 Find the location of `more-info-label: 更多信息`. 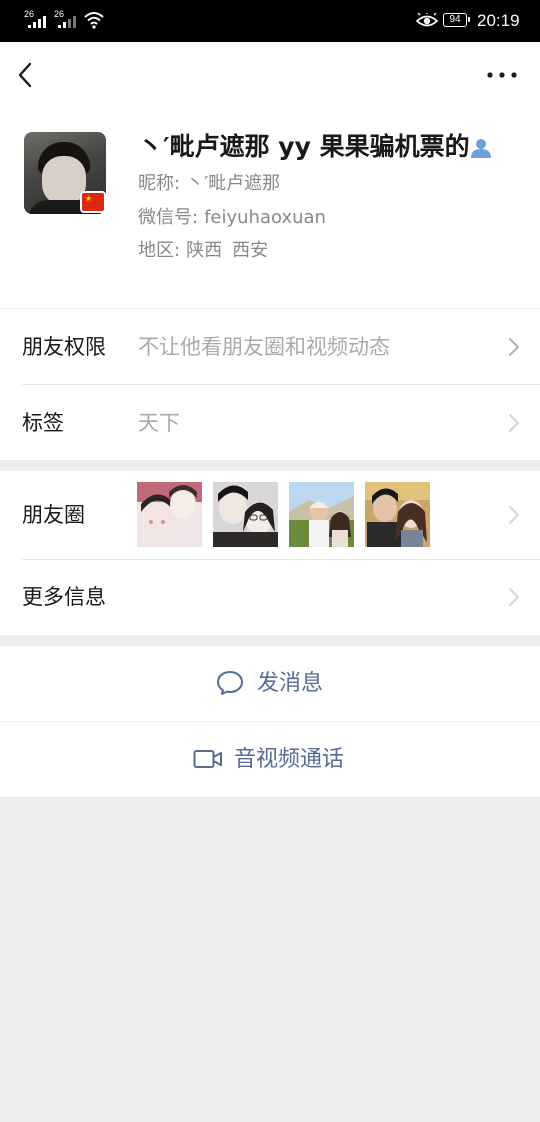

more-info-label: 更多信息 is located at coordinates (64, 597).